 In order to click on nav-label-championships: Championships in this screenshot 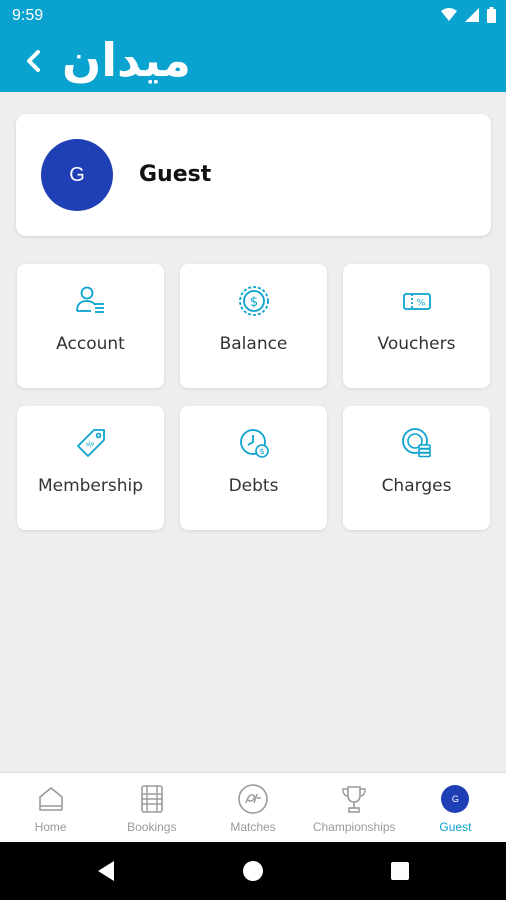, I will do `click(354, 827)`.